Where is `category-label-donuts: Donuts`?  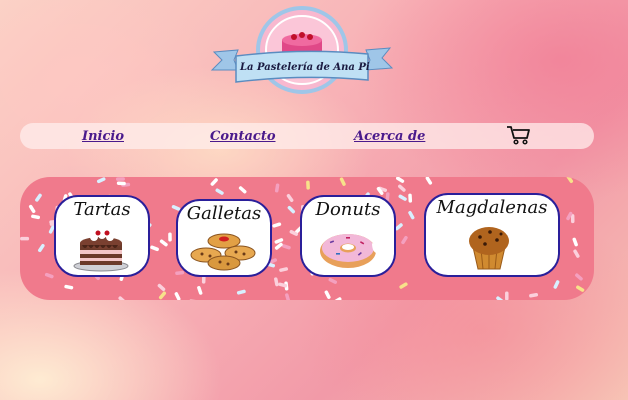 category-label-donuts: Donuts is located at coordinates (348, 209).